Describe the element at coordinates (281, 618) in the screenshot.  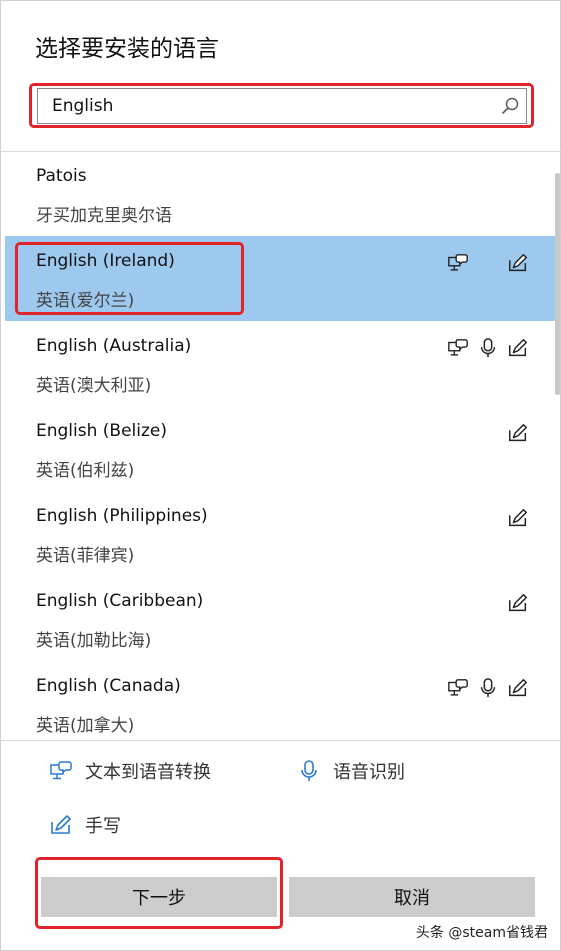
I see `language-list-item: English (Caribbean) 英语(加勒比海)` at that location.